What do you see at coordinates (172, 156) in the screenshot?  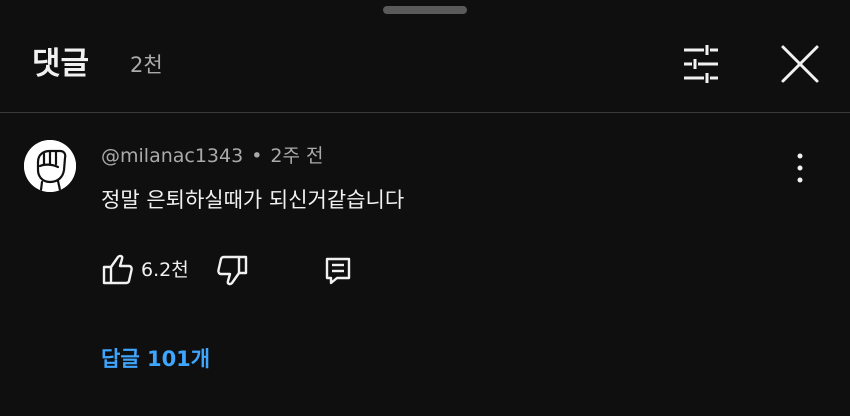 I see `comment-author: @milanac1343` at bounding box center [172, 156].